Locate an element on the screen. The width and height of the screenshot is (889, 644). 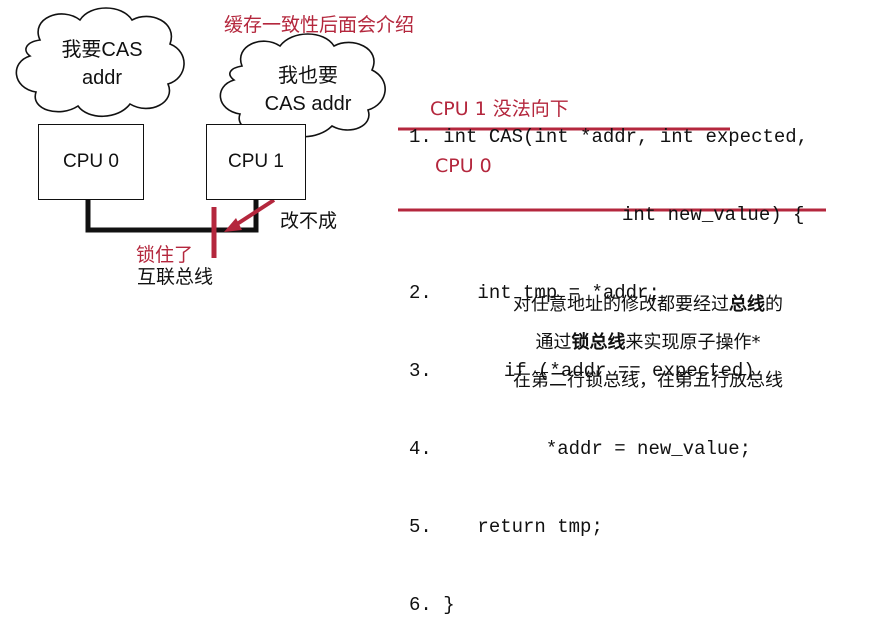
code-line-6: 6. } is located at coordinates (608, 605).